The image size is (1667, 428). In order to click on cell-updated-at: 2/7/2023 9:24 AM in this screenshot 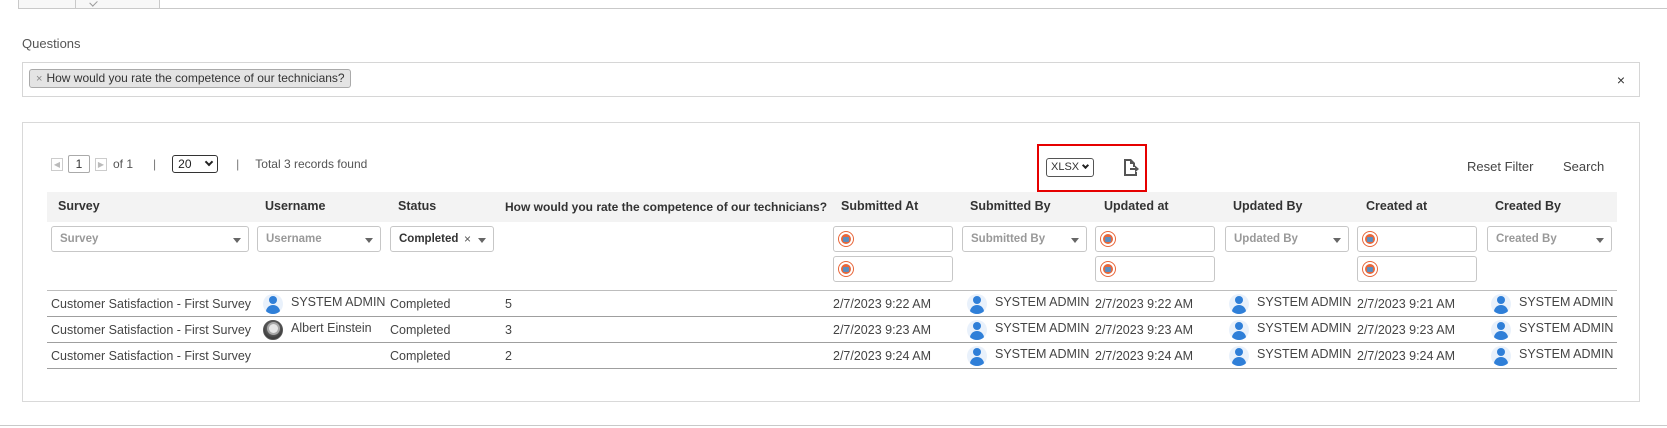, I will do `click(1144, 356)`.